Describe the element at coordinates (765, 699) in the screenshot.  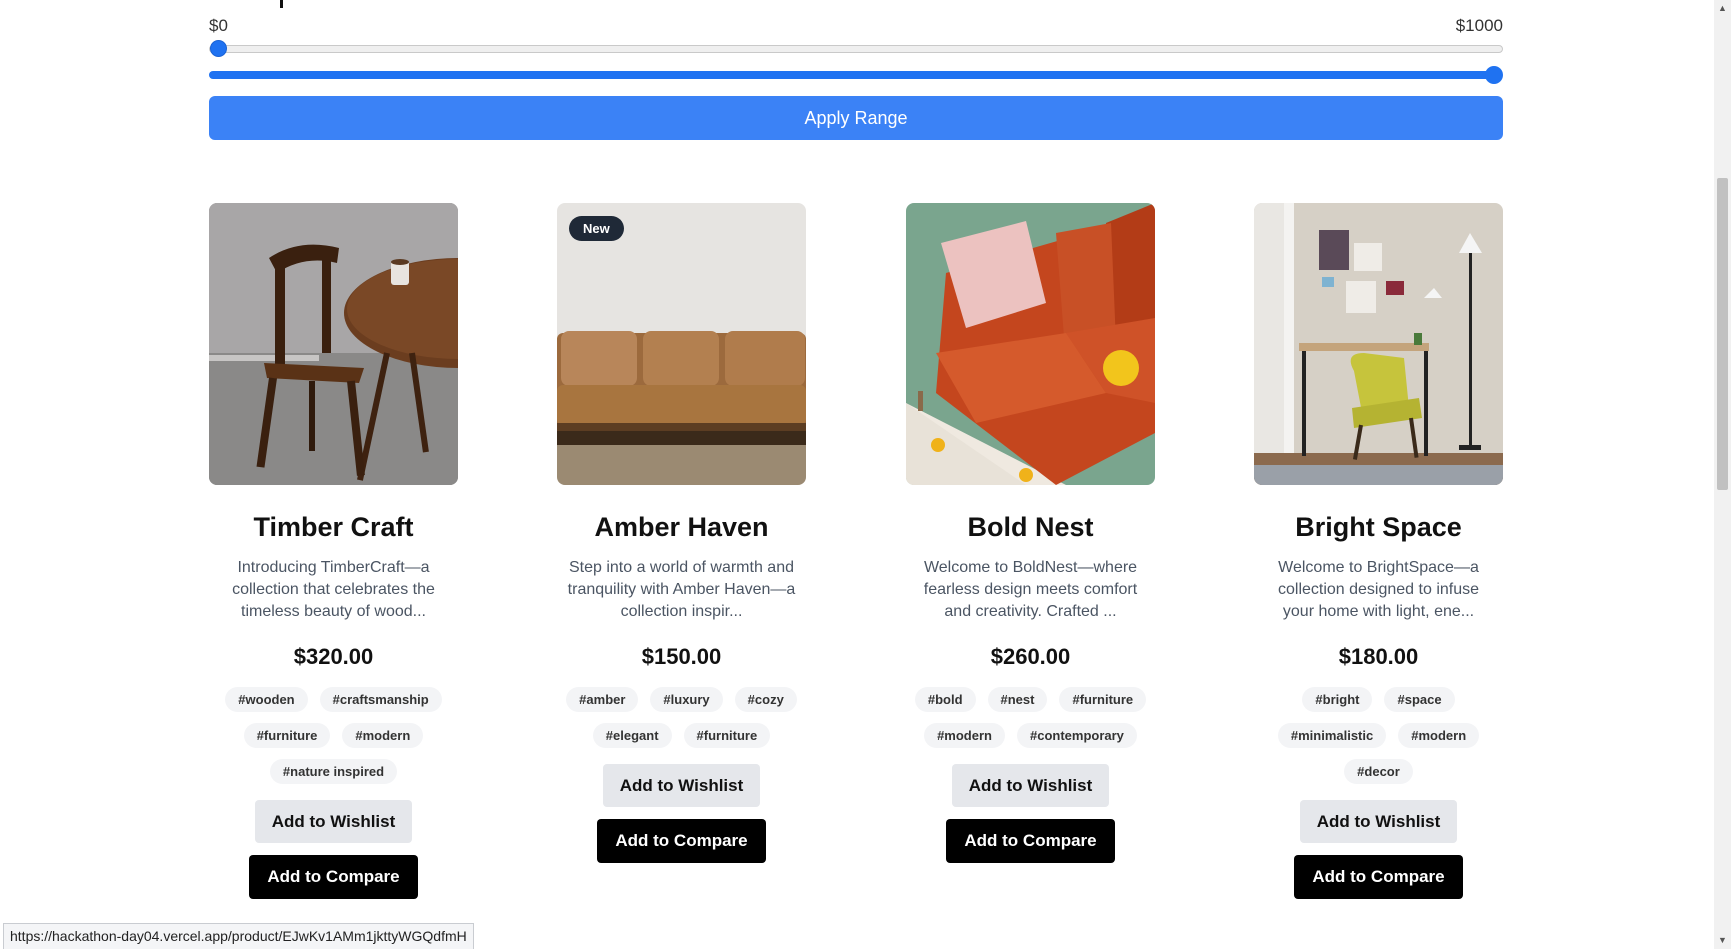
I see `tag: #cozy` at that location.